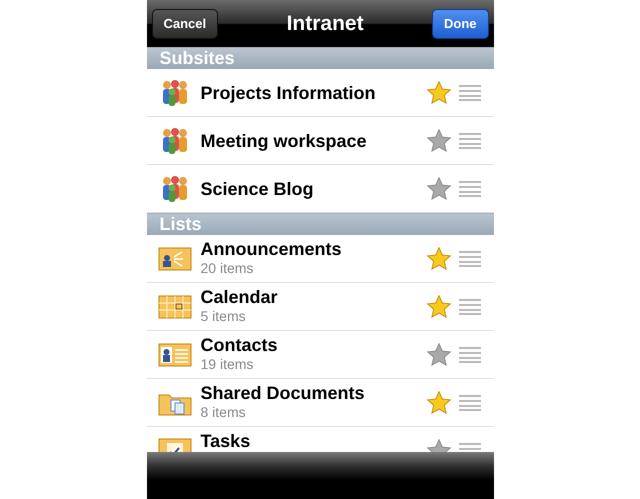 Image resolution: width=640 pixels, height=499 pixels. I want to click on cancel-button: Cancel, so click(185, 23).